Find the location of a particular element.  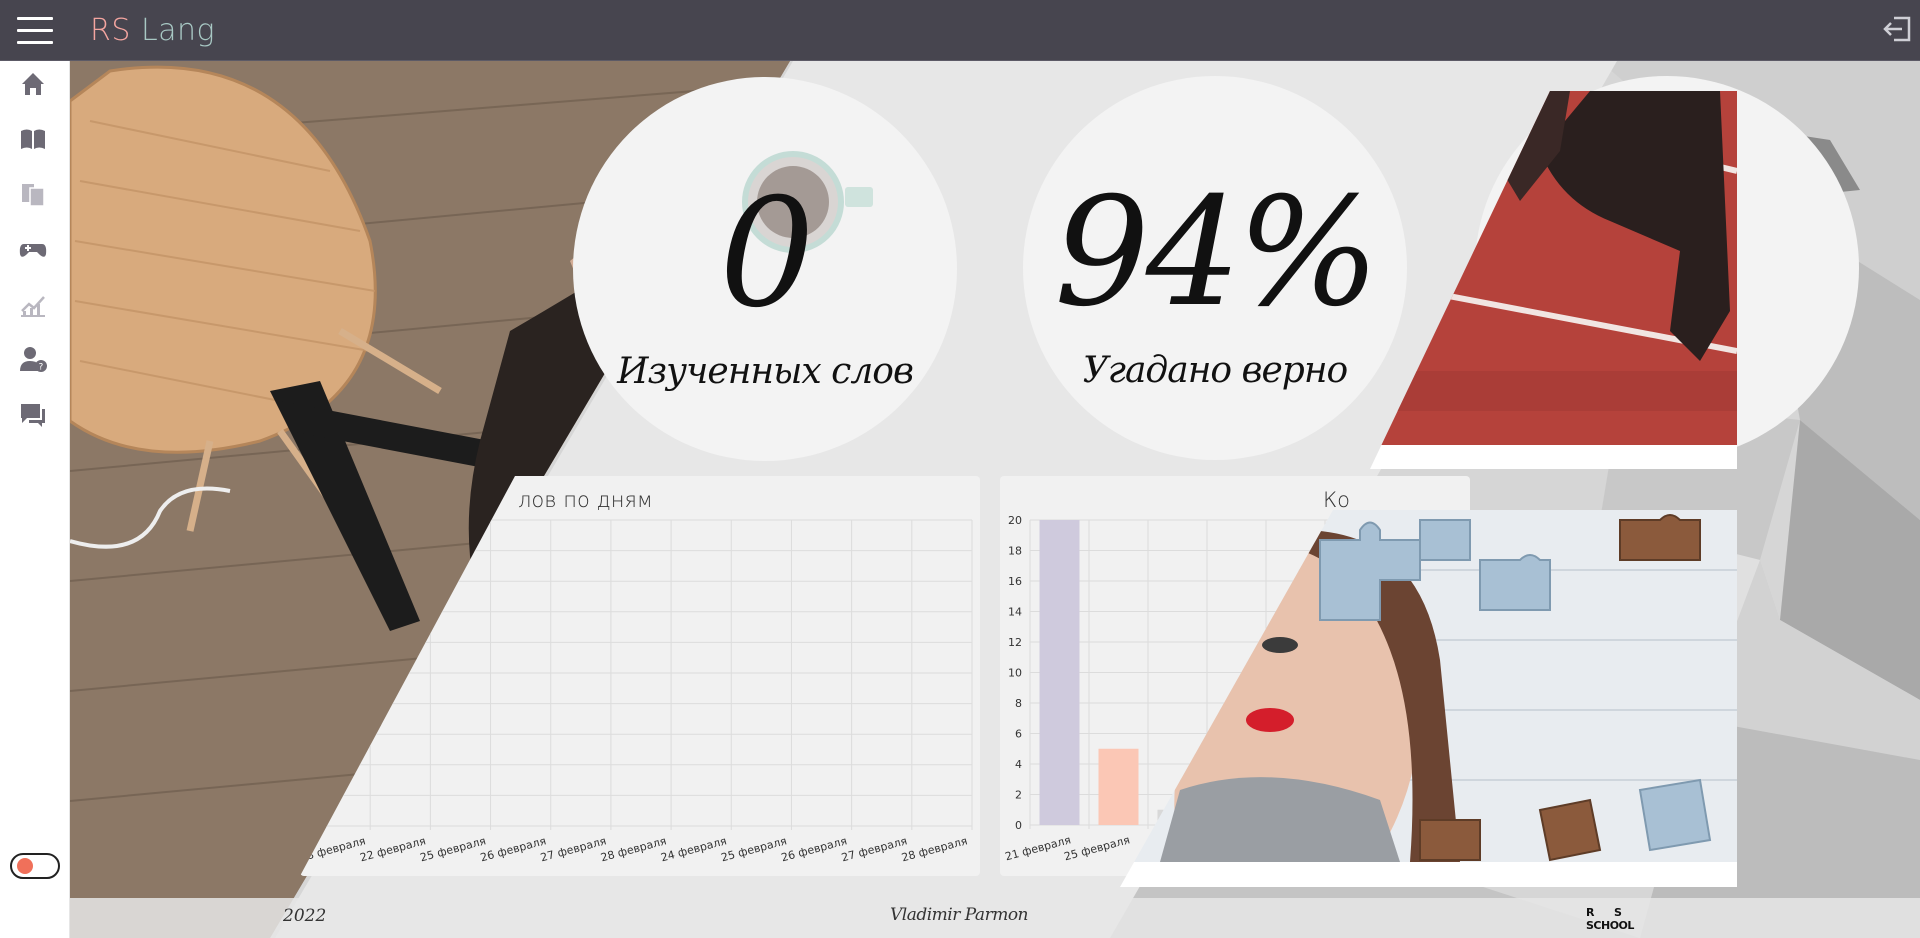

sidebar-item-dictionary is located at coordinates (33, 194).